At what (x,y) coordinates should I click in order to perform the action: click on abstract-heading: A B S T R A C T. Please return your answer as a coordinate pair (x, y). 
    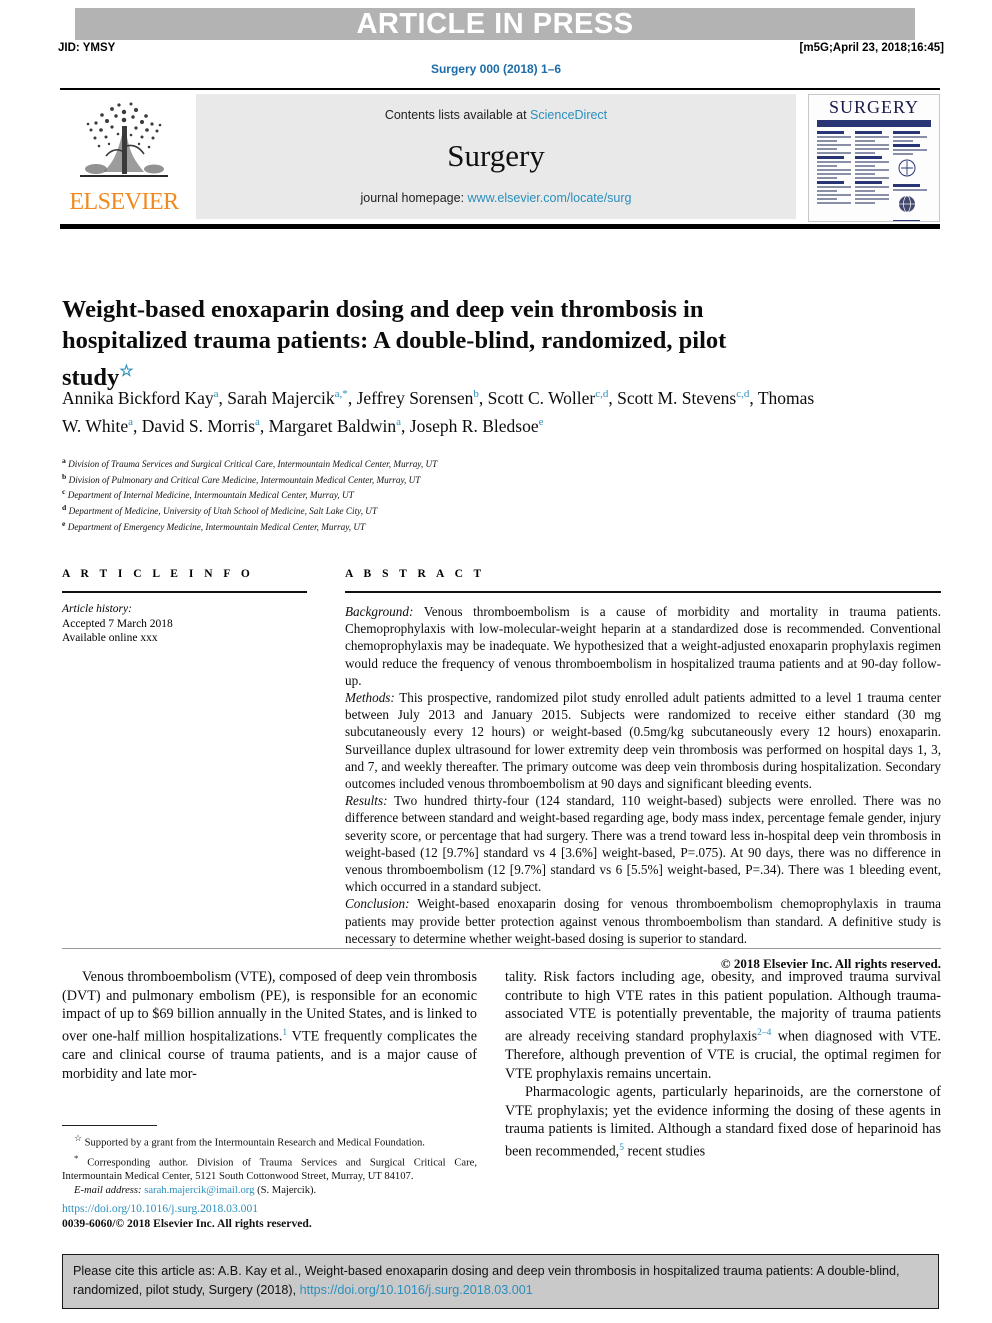
    Looking at the image, I should click on (415, 574).